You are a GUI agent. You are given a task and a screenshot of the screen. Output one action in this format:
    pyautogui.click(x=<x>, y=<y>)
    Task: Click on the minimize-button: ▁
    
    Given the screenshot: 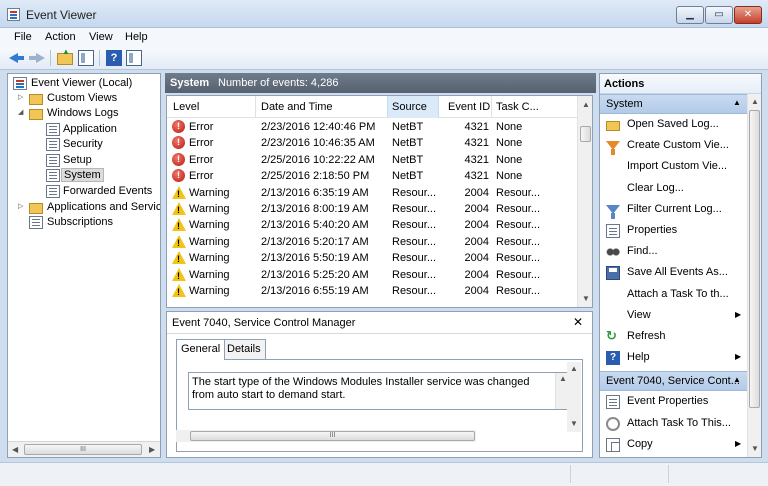 What is the action you would take?
    pyautogui.click(x=690, y=15)
    